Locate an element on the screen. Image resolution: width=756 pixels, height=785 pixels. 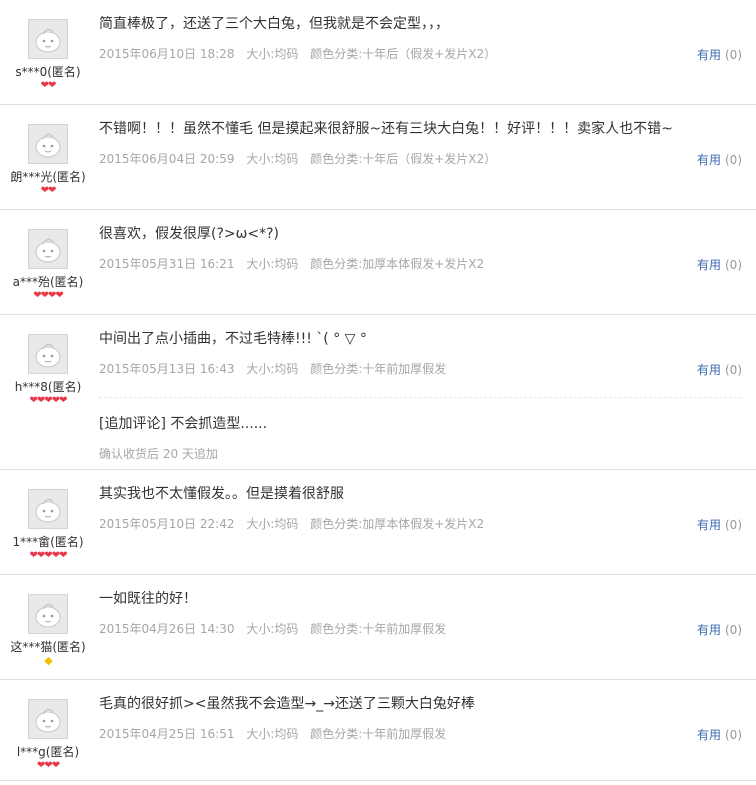
buyer-rank: ◆ is located at coordinates (48, 661).